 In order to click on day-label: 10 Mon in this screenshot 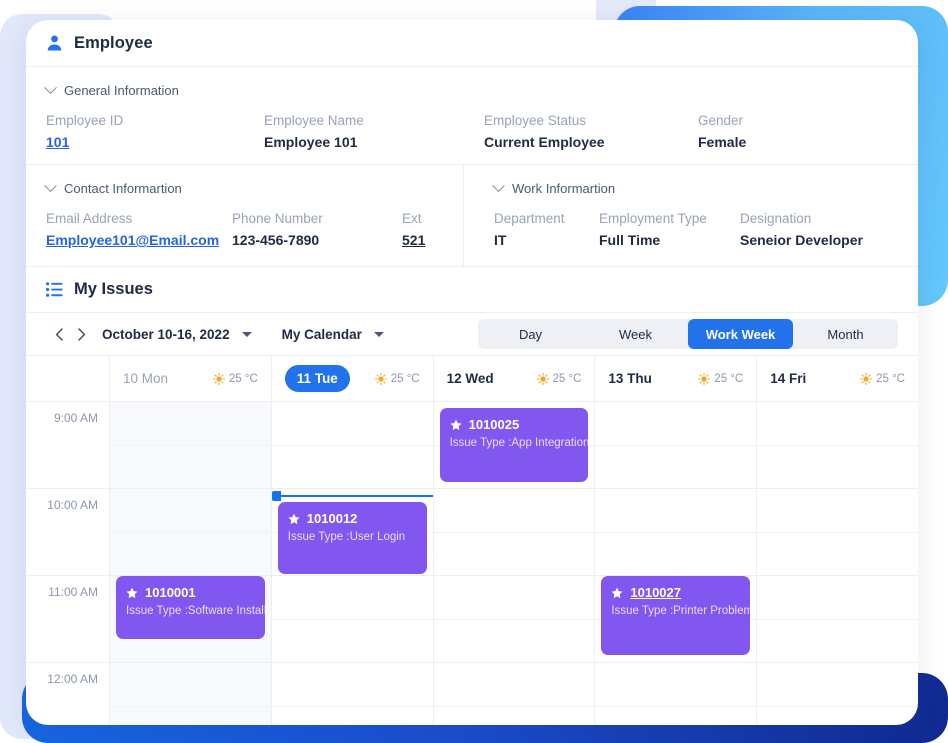, I will do `click(146, 378)`.